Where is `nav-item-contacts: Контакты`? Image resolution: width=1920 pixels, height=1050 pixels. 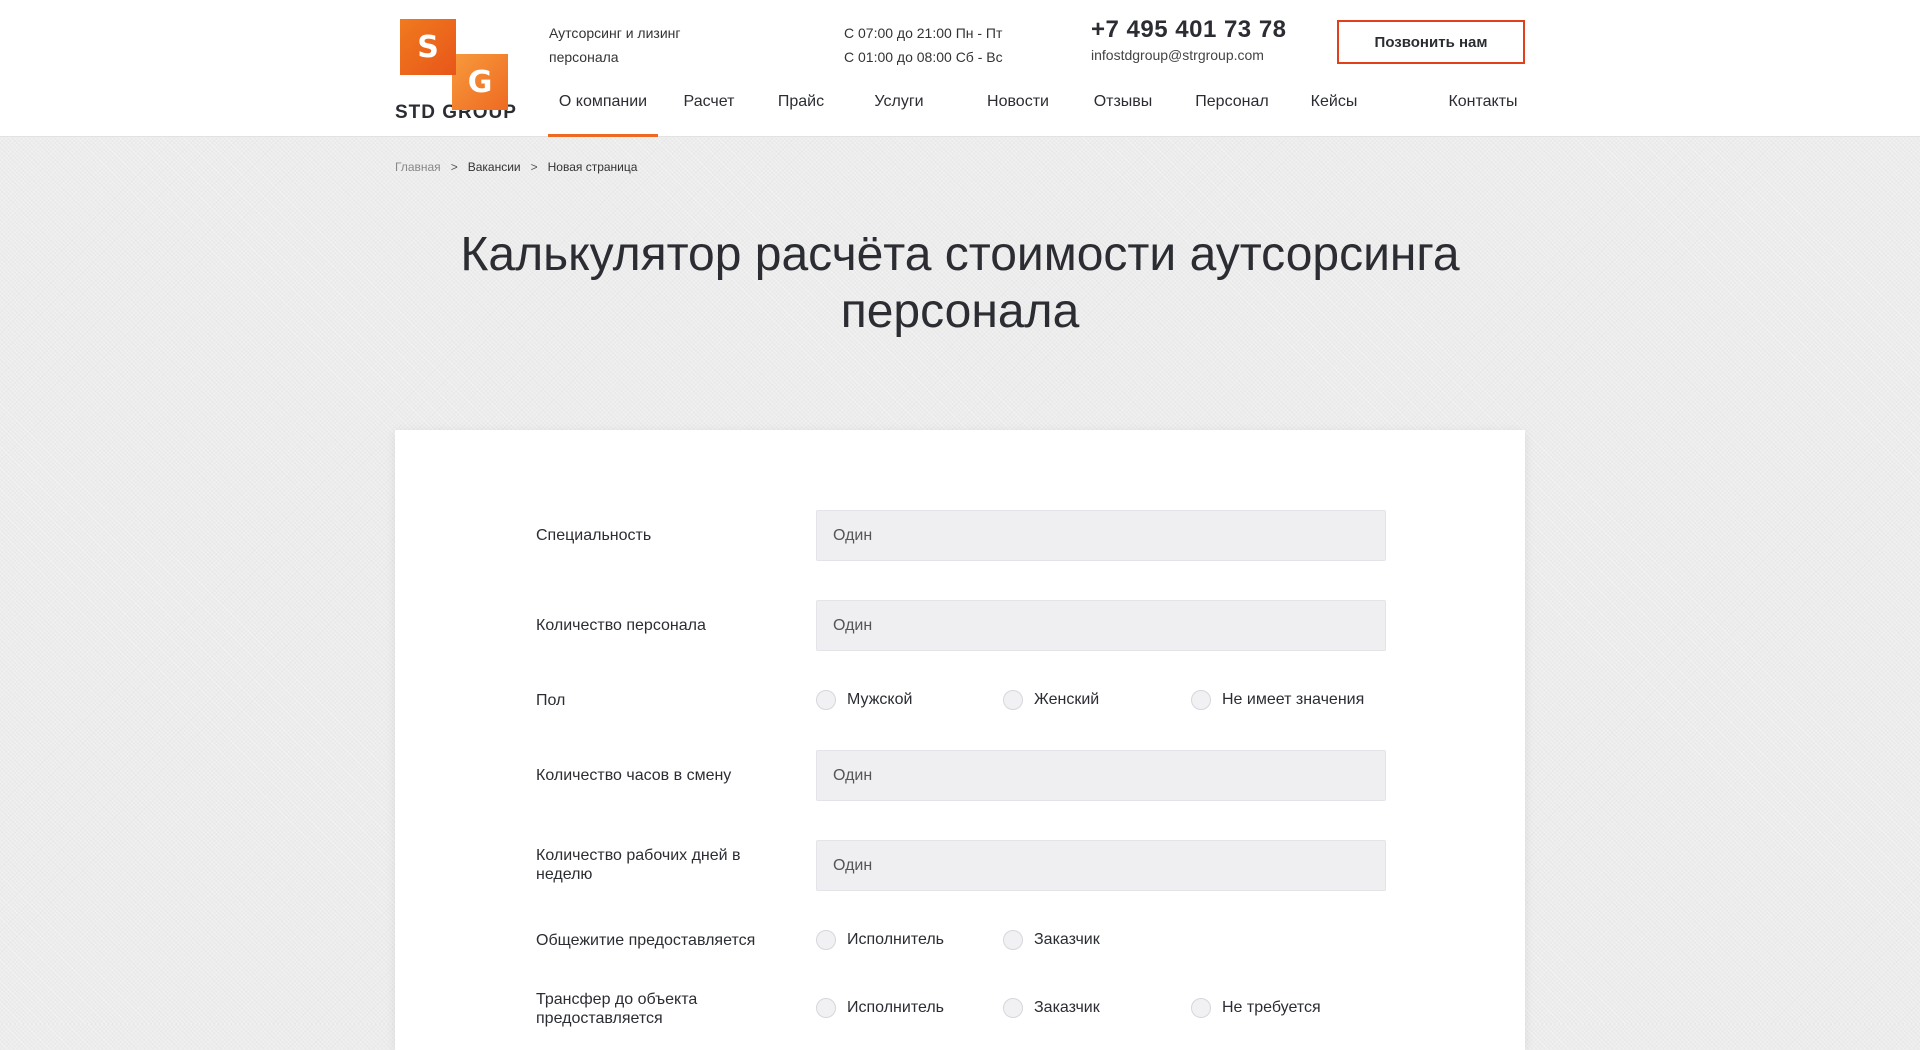
nav-item-contacts: Контакты is located at coordinates (1483, 108).